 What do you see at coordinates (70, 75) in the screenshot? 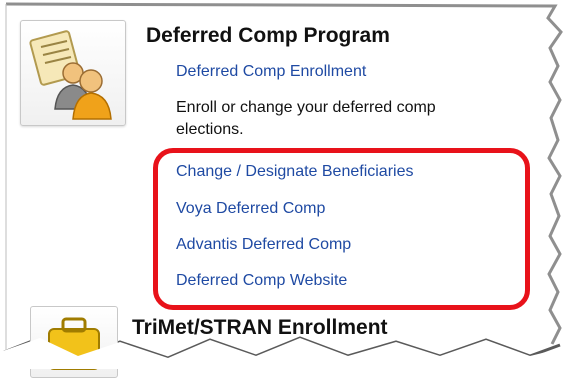
I see `document-people-icon` at bounding box center [70, 75].